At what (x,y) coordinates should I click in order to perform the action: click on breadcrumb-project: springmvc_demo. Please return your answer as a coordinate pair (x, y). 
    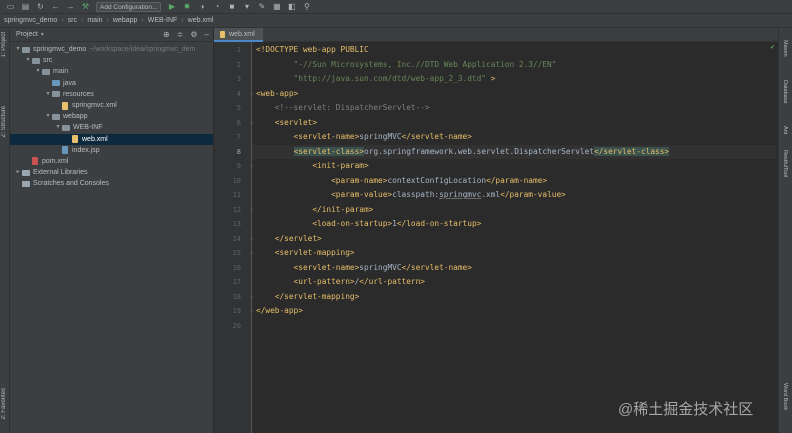
    Looking at the image, I should click on (30, 20).